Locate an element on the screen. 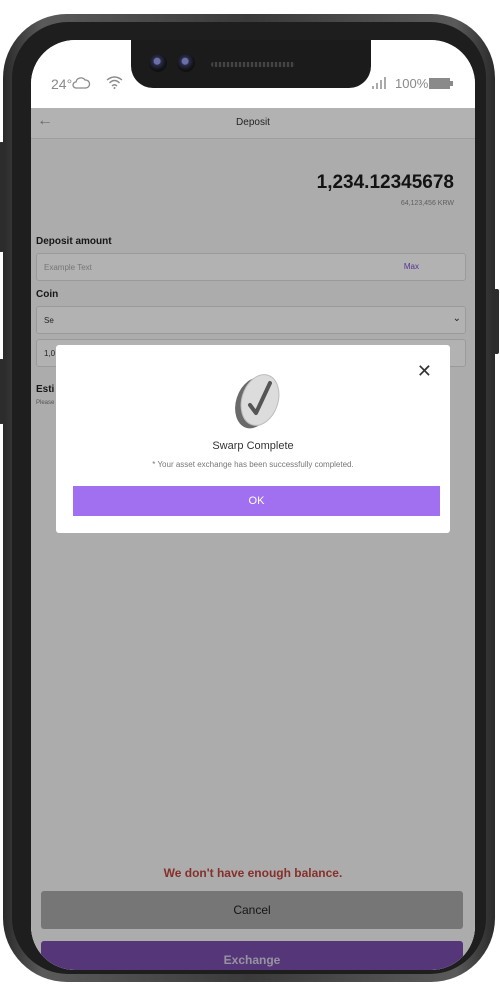 The image size is (500, 994). battery-percent: 100% is located at coordinates (412, 83).